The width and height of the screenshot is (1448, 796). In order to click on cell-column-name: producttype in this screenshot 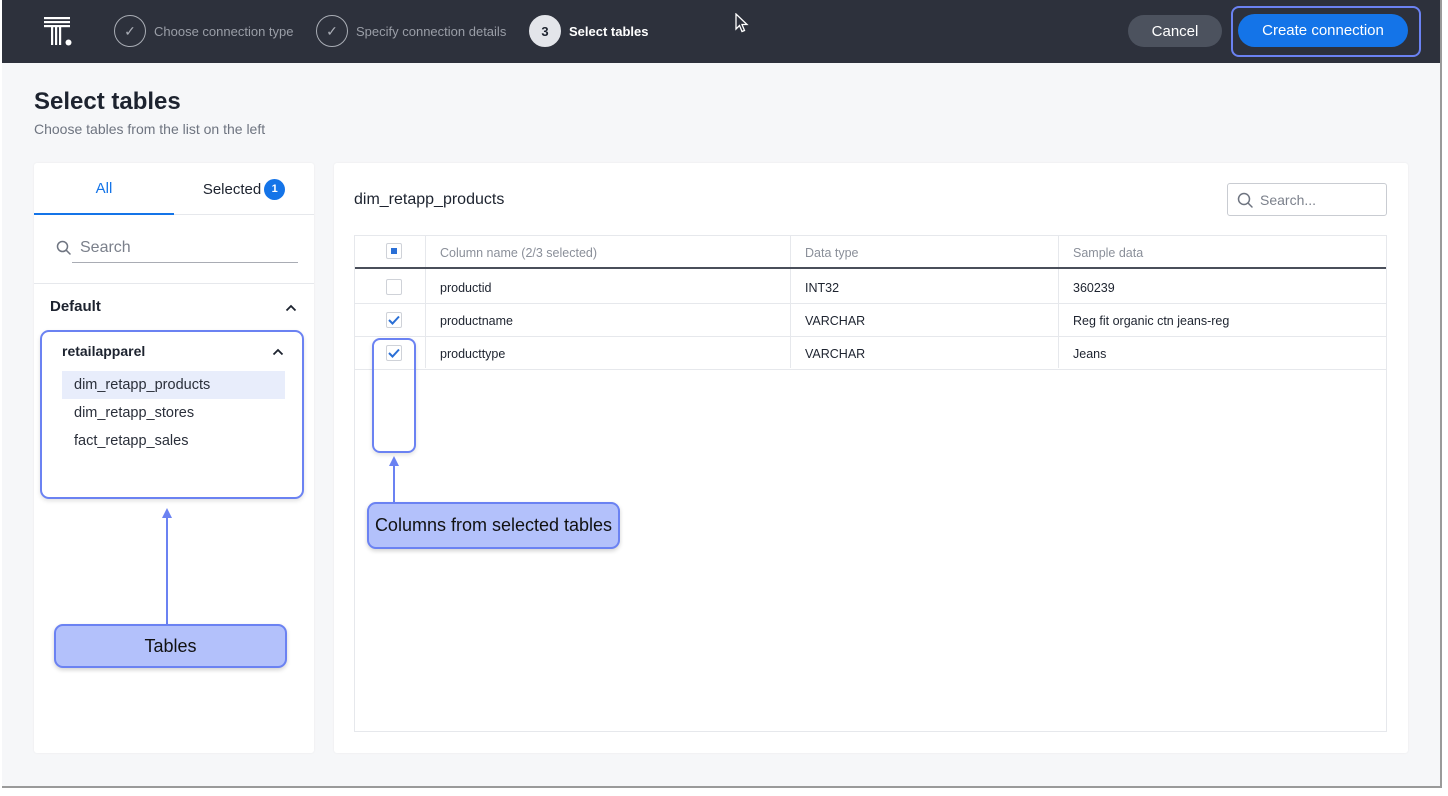, I will do `click(473, 353)`.